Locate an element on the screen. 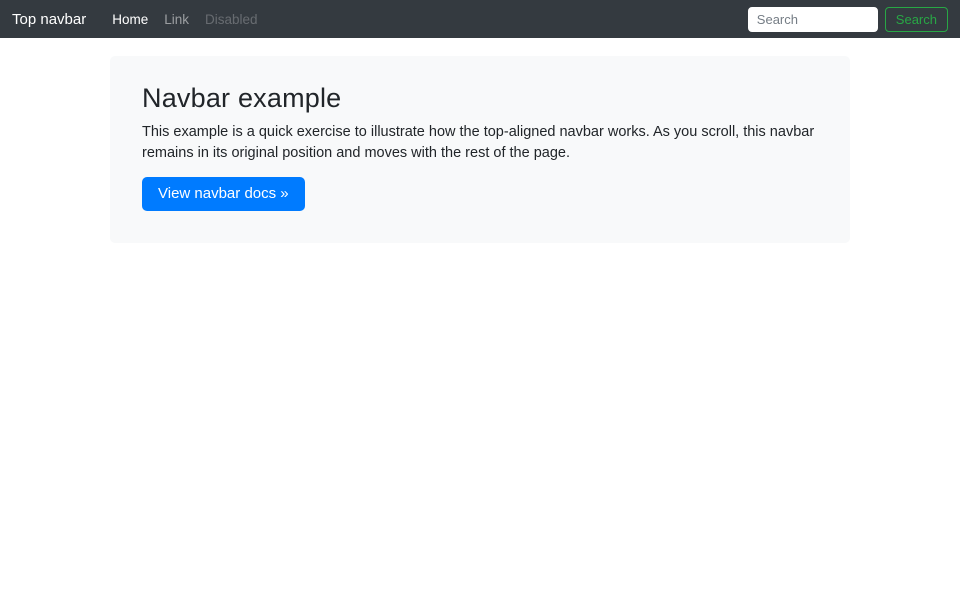  nav-item: Link is located at coordinates (176, 19).